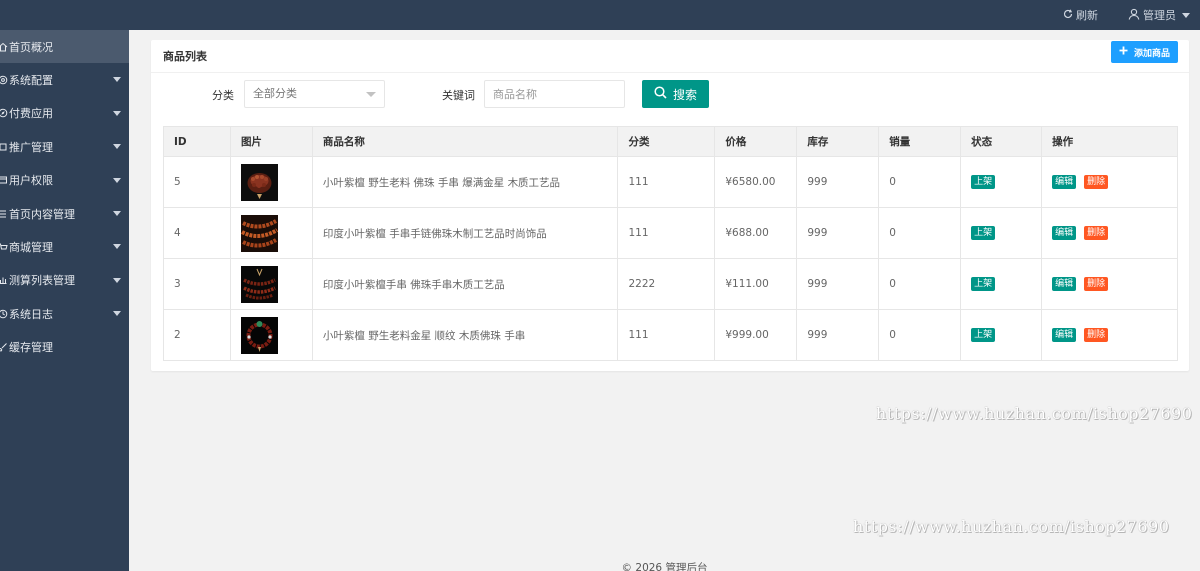  What do you see at coordinates (1123, 52) in the screenshot?
I see `plus-icon` at bounding box center [1123, 52].